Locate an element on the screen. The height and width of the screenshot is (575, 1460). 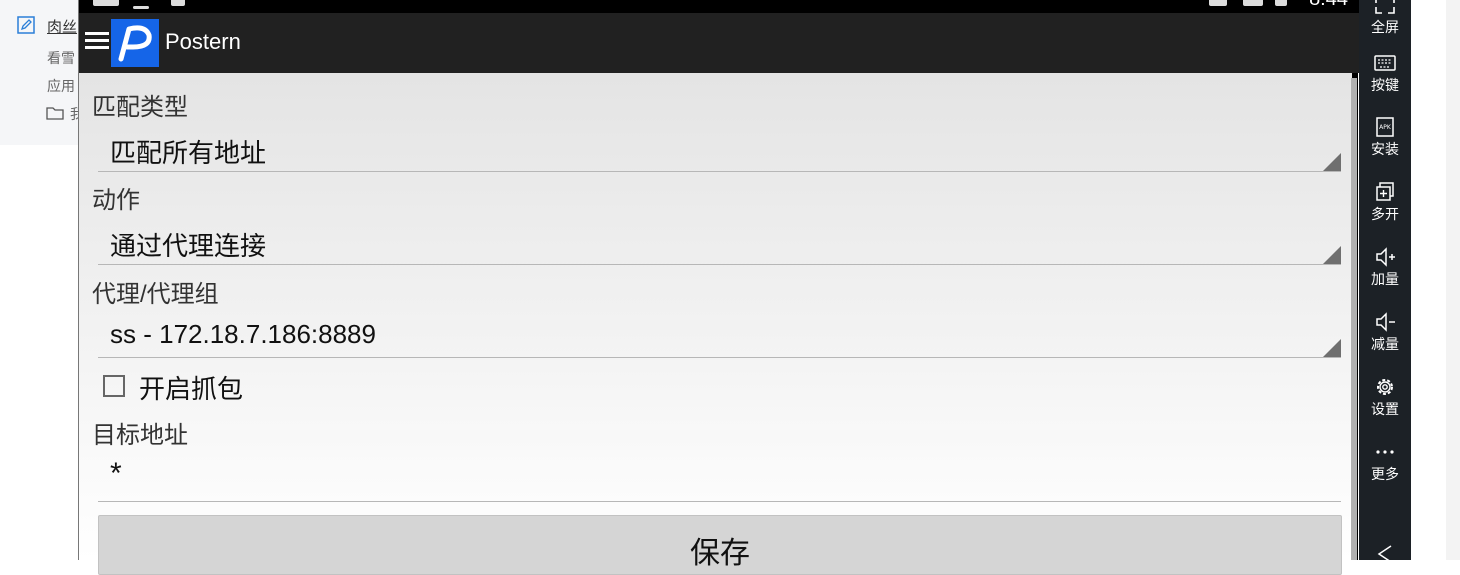
background-title: 肉丝 is located at coordinates (63, 26).